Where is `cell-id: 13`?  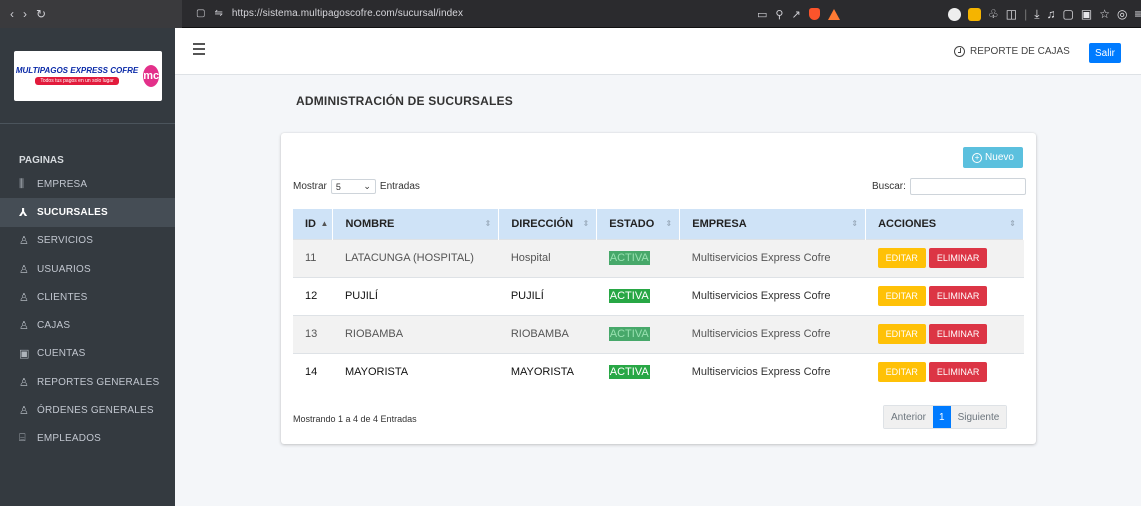 cell-id: 13 is located at coordinates (313, 334).